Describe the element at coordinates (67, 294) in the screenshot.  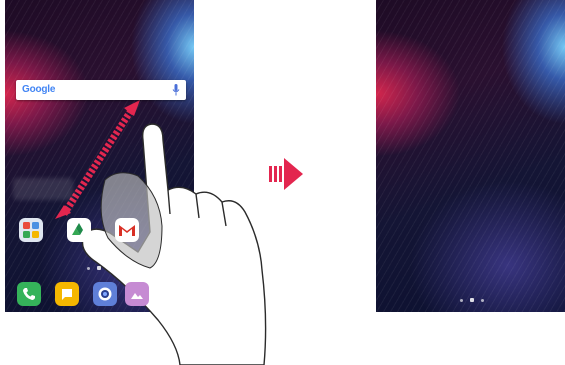
I see `messages-icon` at that location.